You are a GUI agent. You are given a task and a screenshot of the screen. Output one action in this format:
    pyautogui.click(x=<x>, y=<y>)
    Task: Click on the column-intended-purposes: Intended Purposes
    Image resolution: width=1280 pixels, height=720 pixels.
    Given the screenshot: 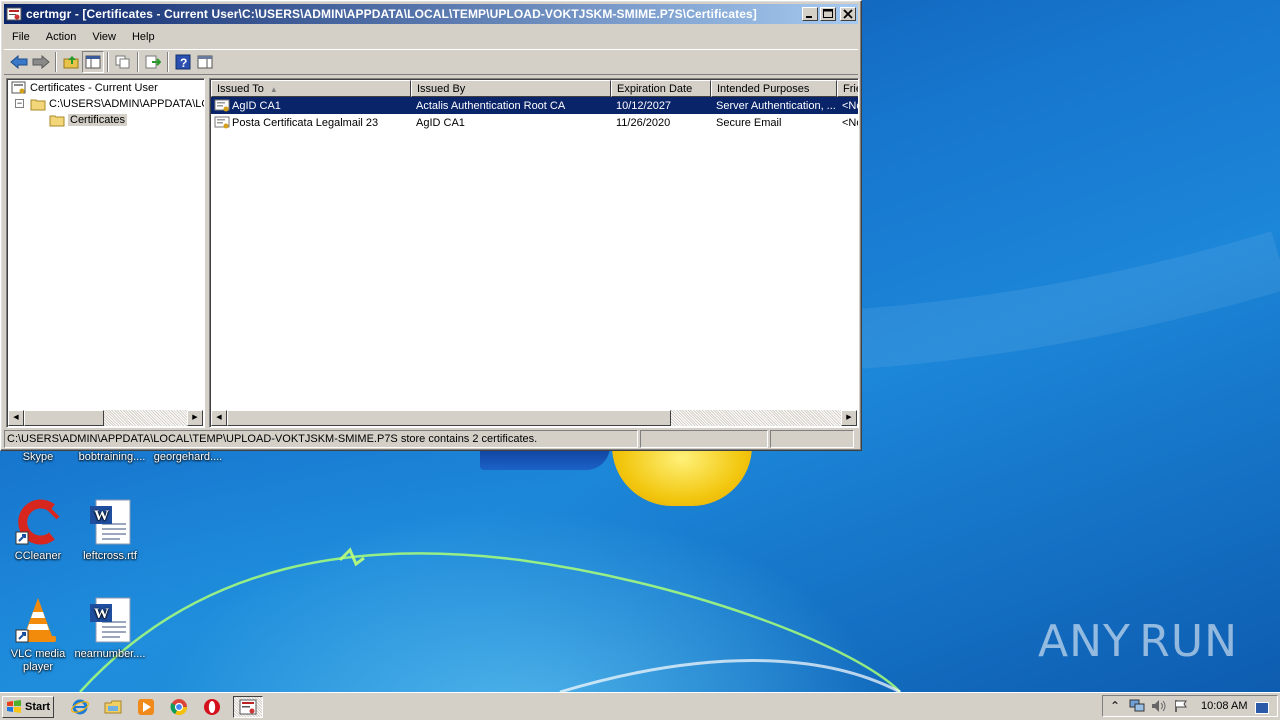 What is the action you would take?
    pyautogui.click(x=774, y=88)
    